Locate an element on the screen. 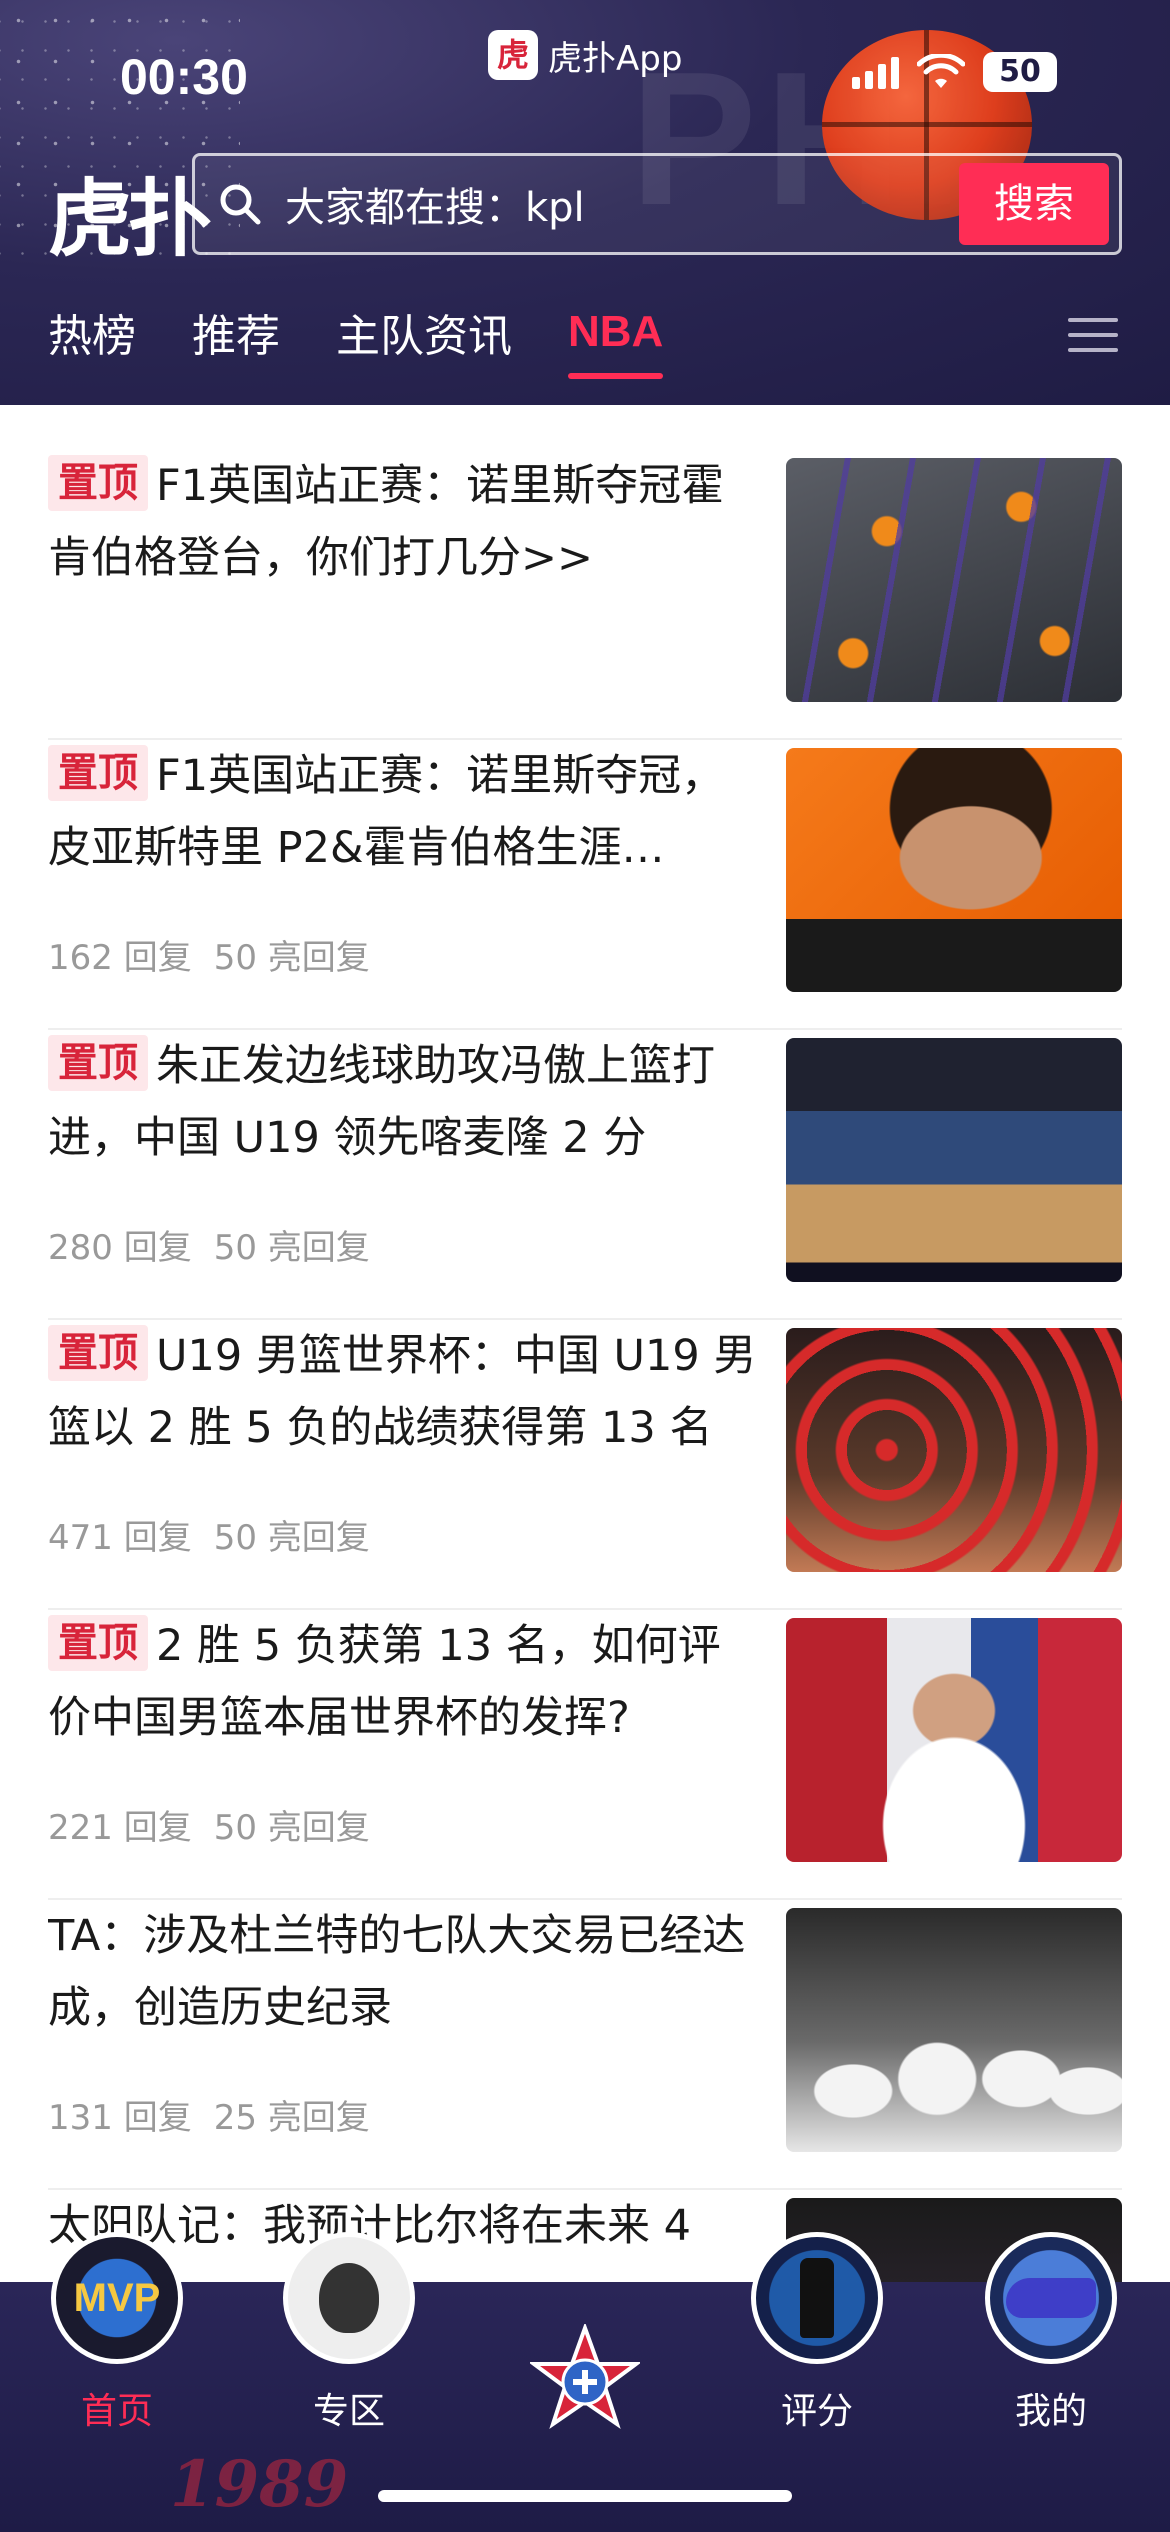 Image resolution: width=1170 pixels, height=2532 pixels. tab-zone: 专区 is located at coordinates (349, 2333).